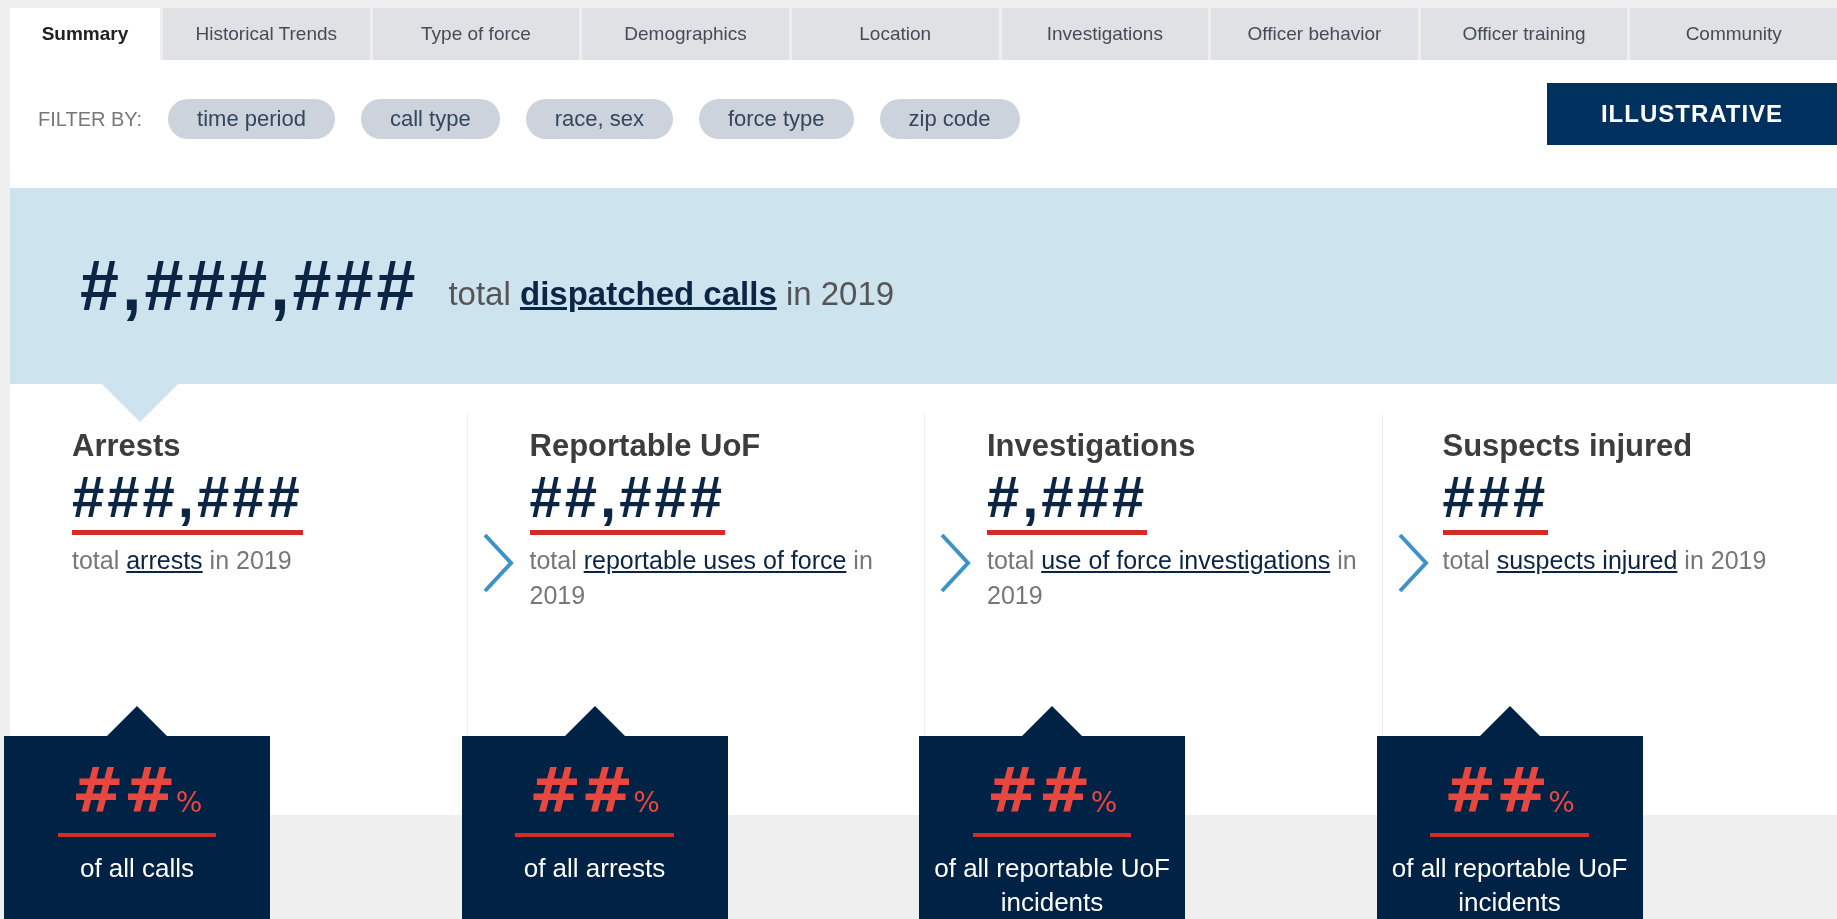 The image size is (1837, 919). I want to click on tab: Community, so click(1733, 34).